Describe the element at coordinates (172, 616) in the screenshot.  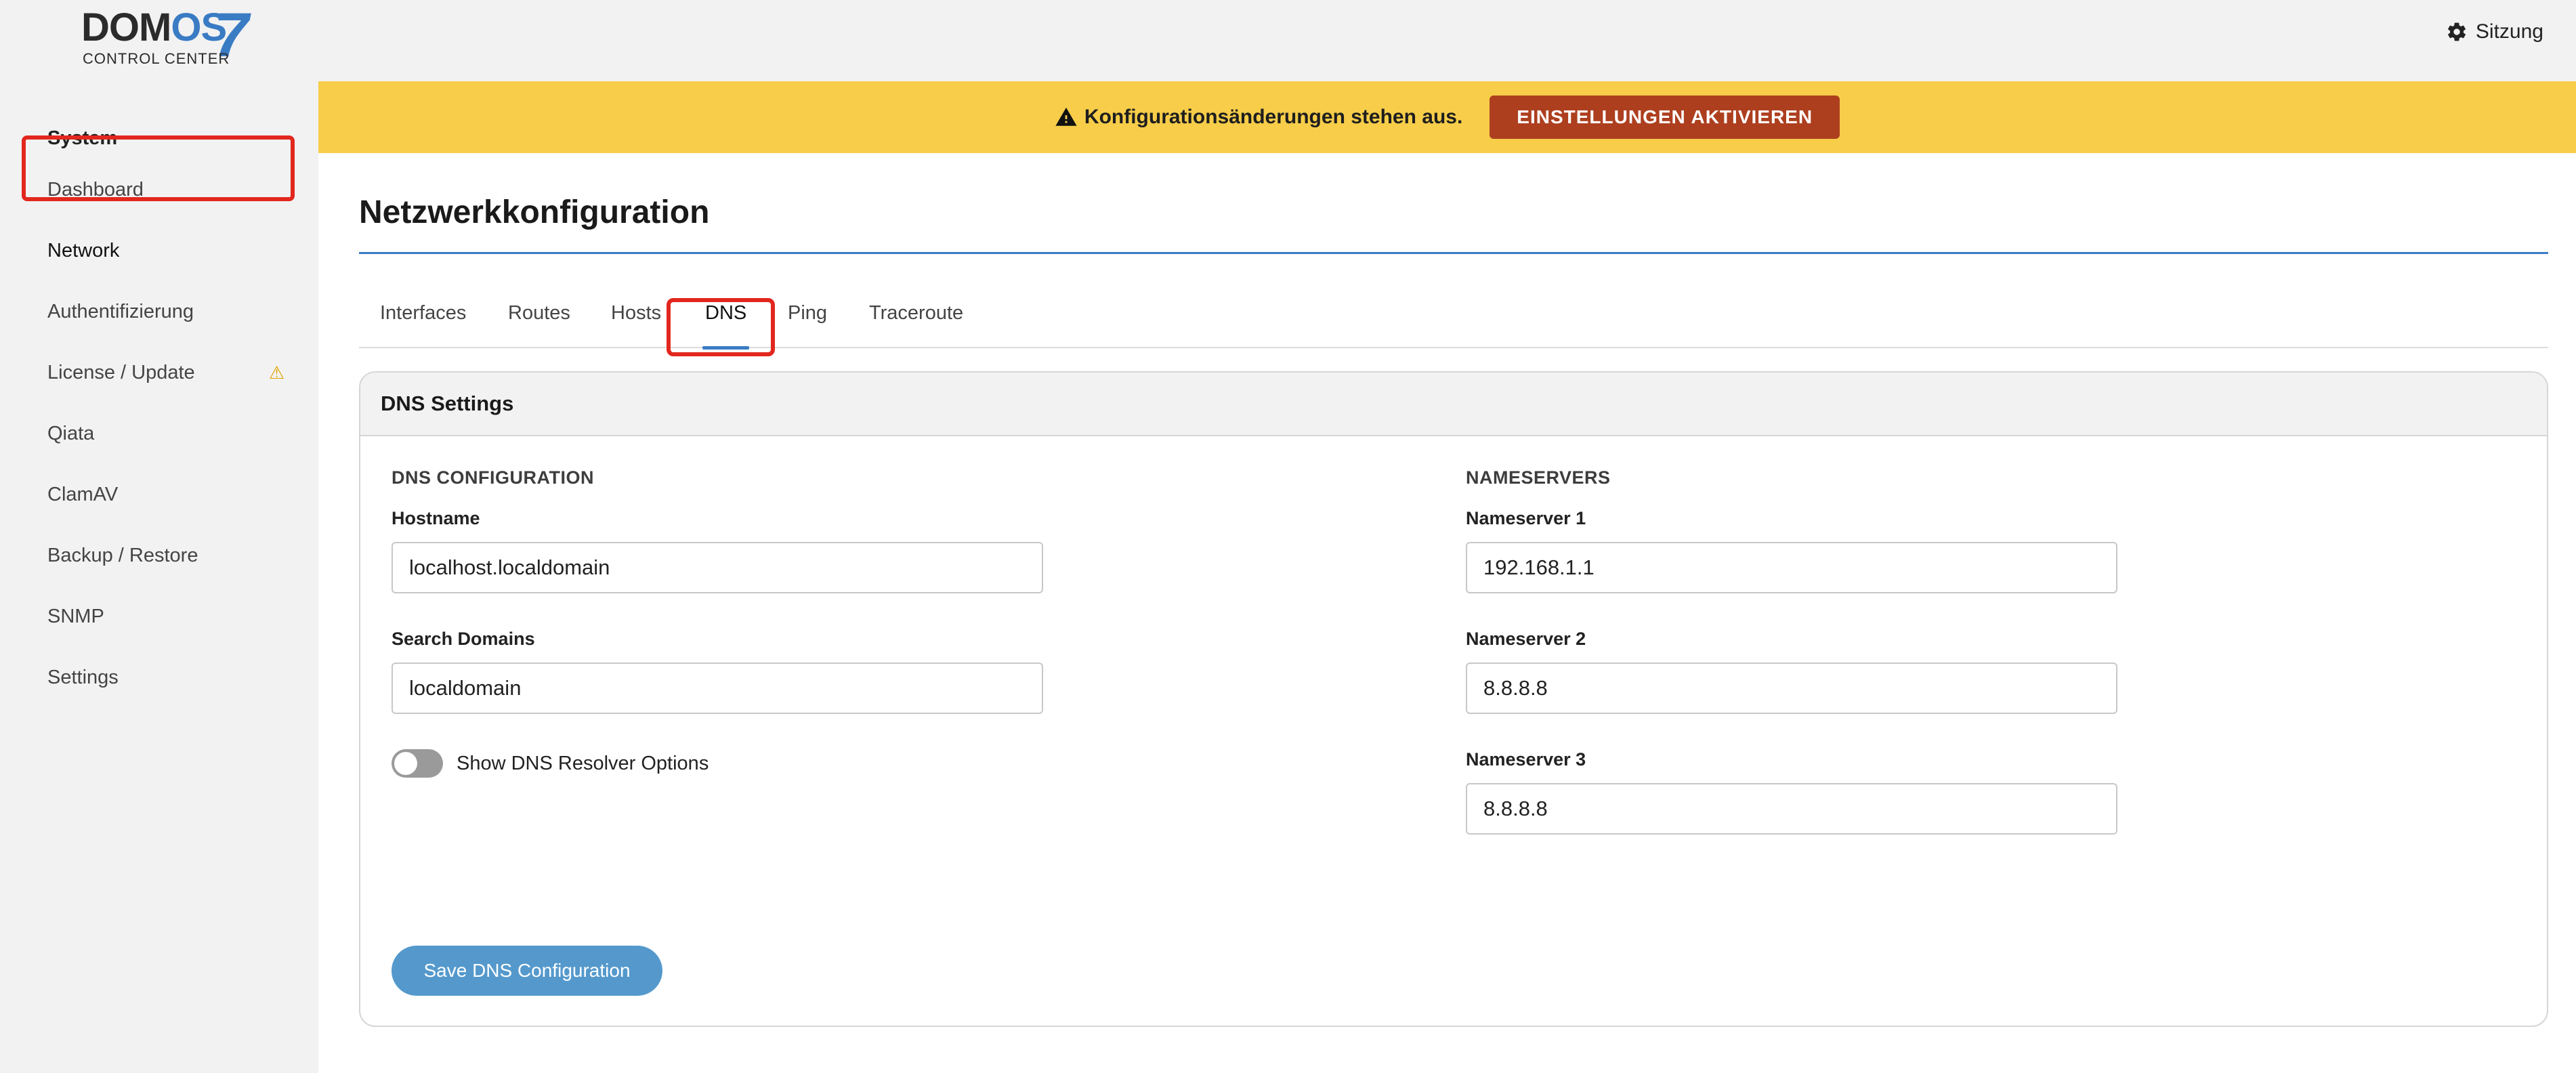
I see `sidebar-item-snmp: SNMP` at that location.